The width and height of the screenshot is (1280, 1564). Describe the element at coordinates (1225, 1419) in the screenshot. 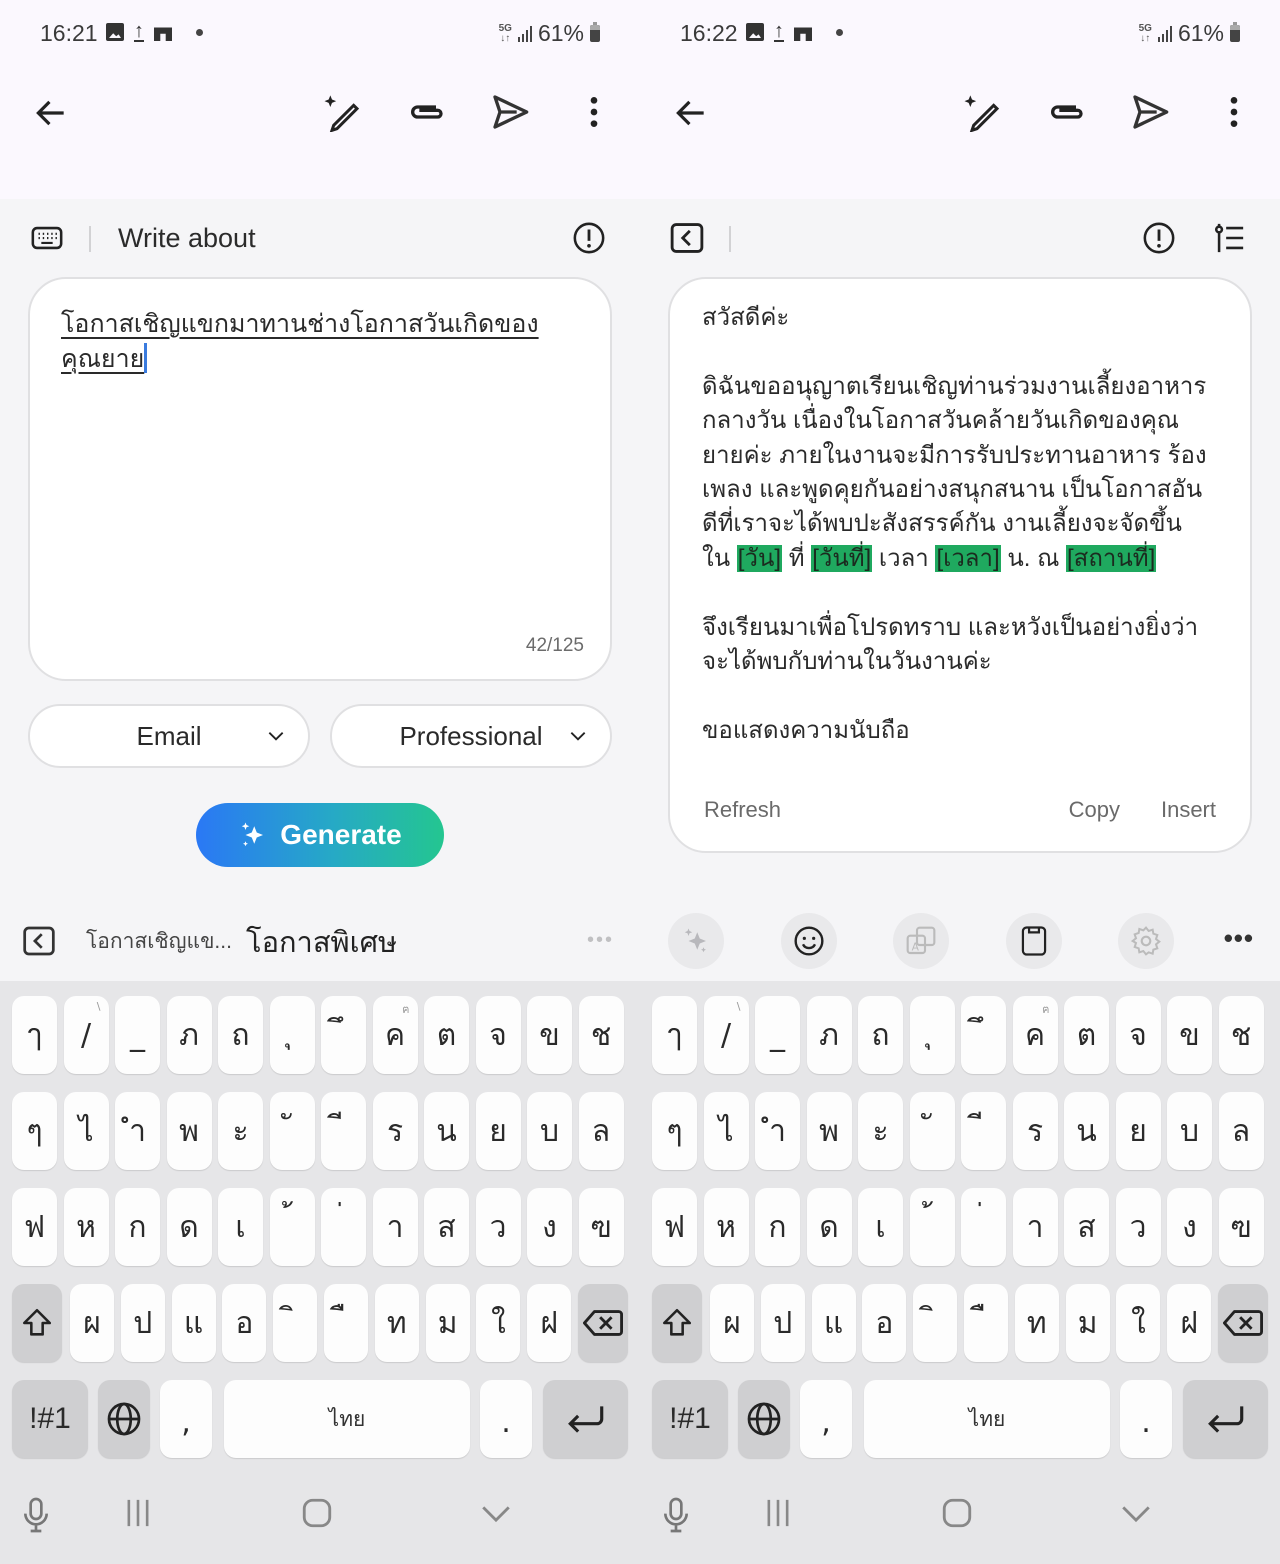

I see `enter-key` at that location.